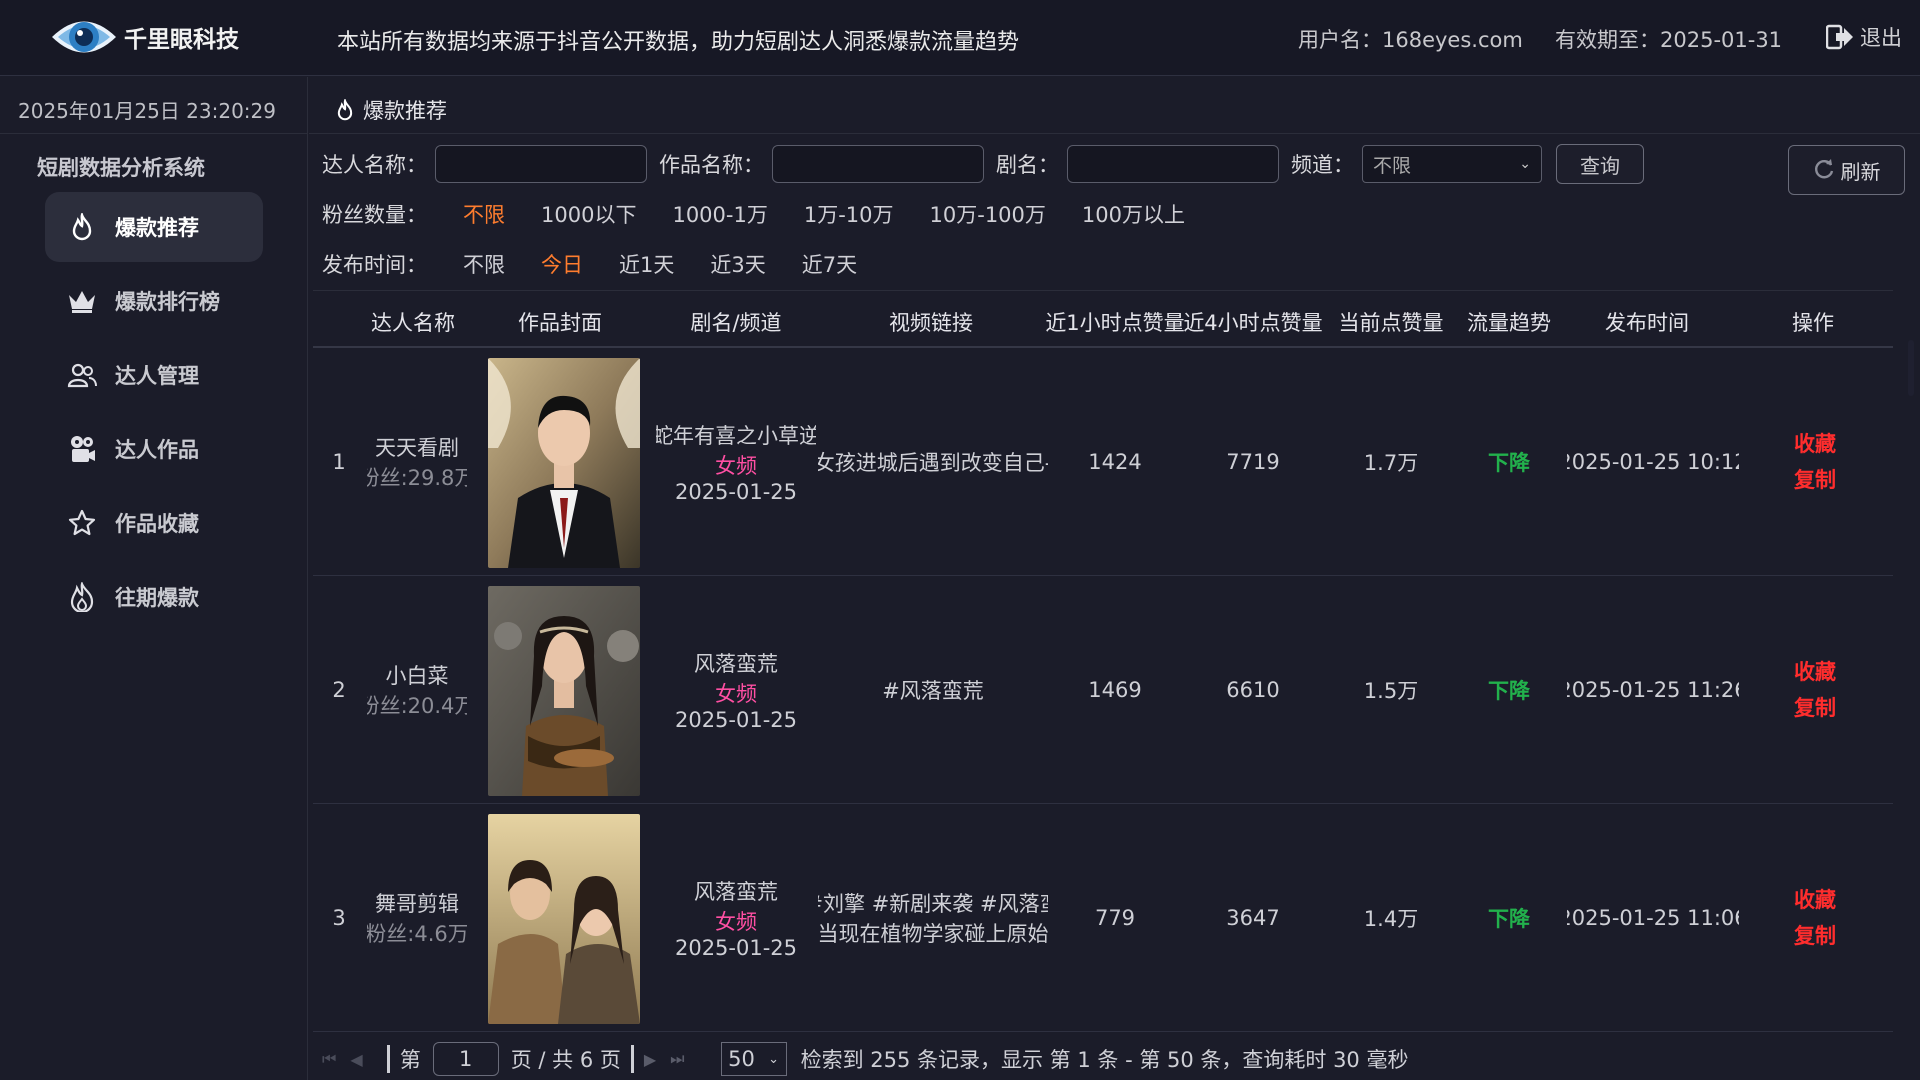  I want to click on tab-hot-recommend: 爆款推荐, so click(391, 110).